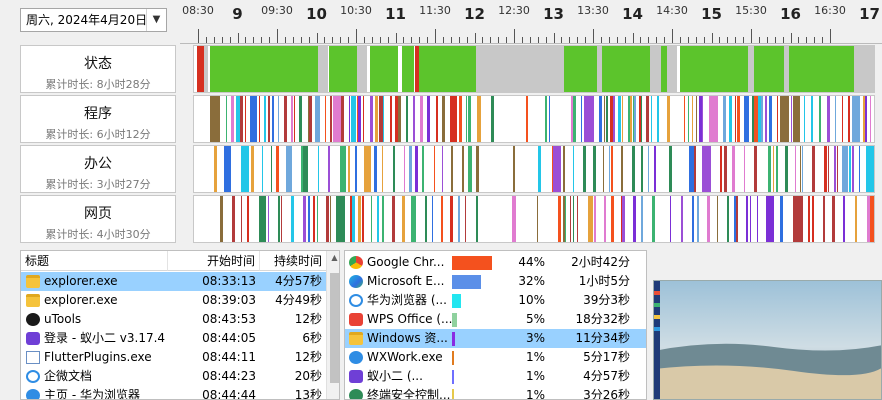  What do you see at coordinates (33, 376) in the screenshot?
I see `wecom-icon` at bounding box center [33, 376].